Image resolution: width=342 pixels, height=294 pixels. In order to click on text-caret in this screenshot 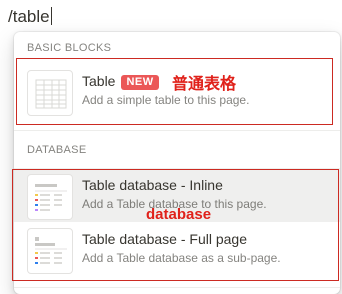, I will do `click(51, 16)`.